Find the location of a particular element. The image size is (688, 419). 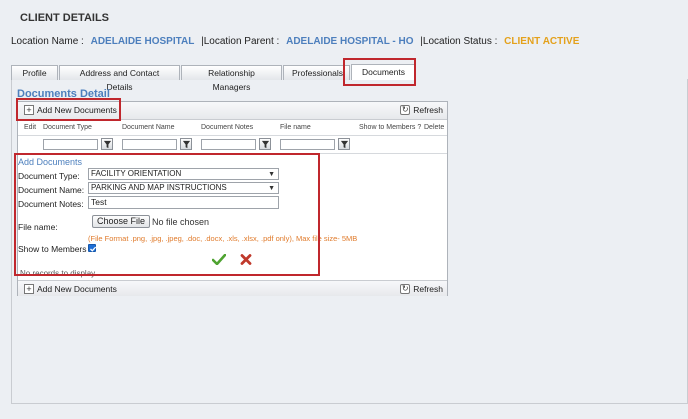

tab-relationship-managers: Relationship Managers is located at coordinates (231, 78).